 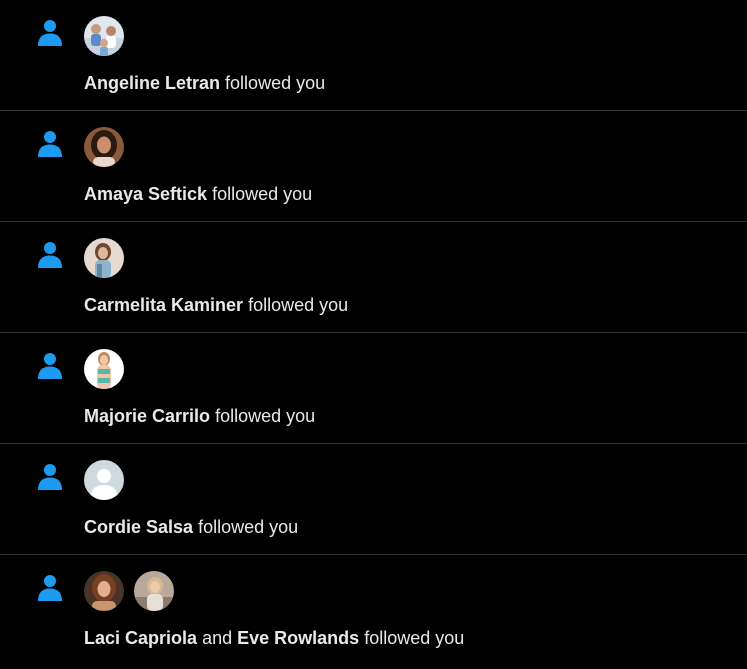 What do you see at coordinates (140, 638) in the screenshot?
I see `user-name-link: Laci Capriola` at bounding box center [140, 638].